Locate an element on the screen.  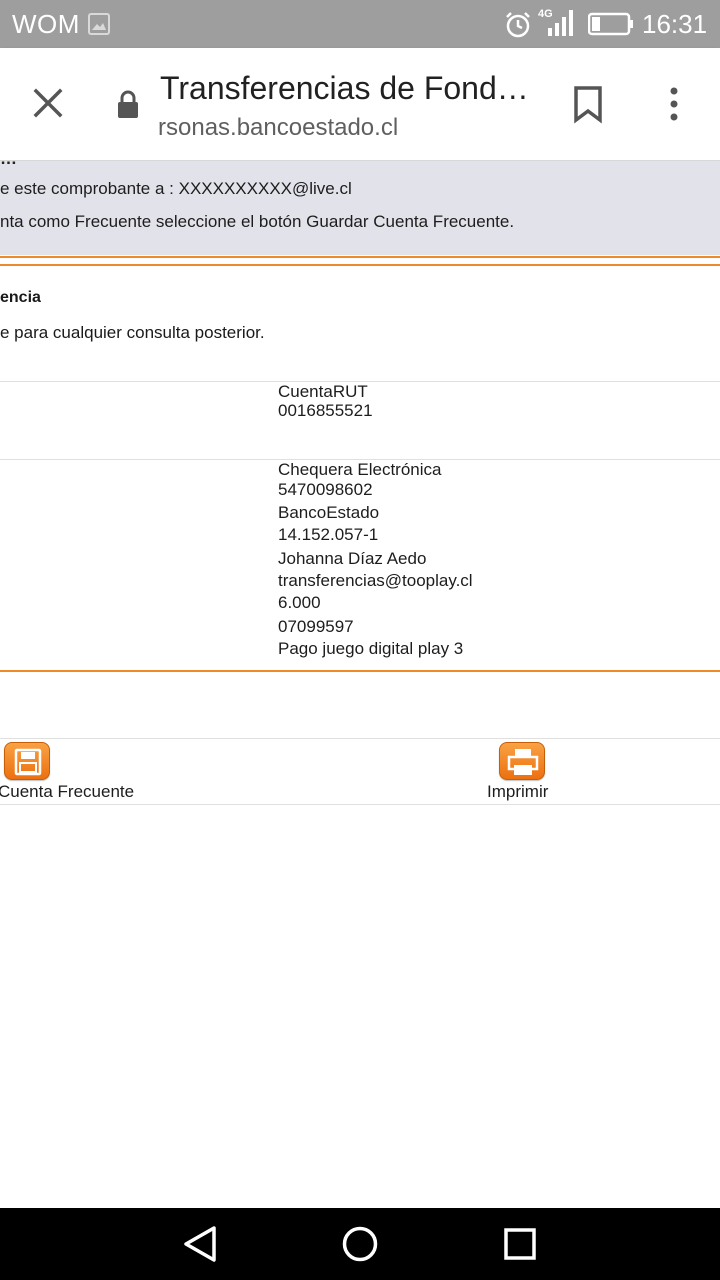
save-disk-icon is located at coordinates (28, 762).